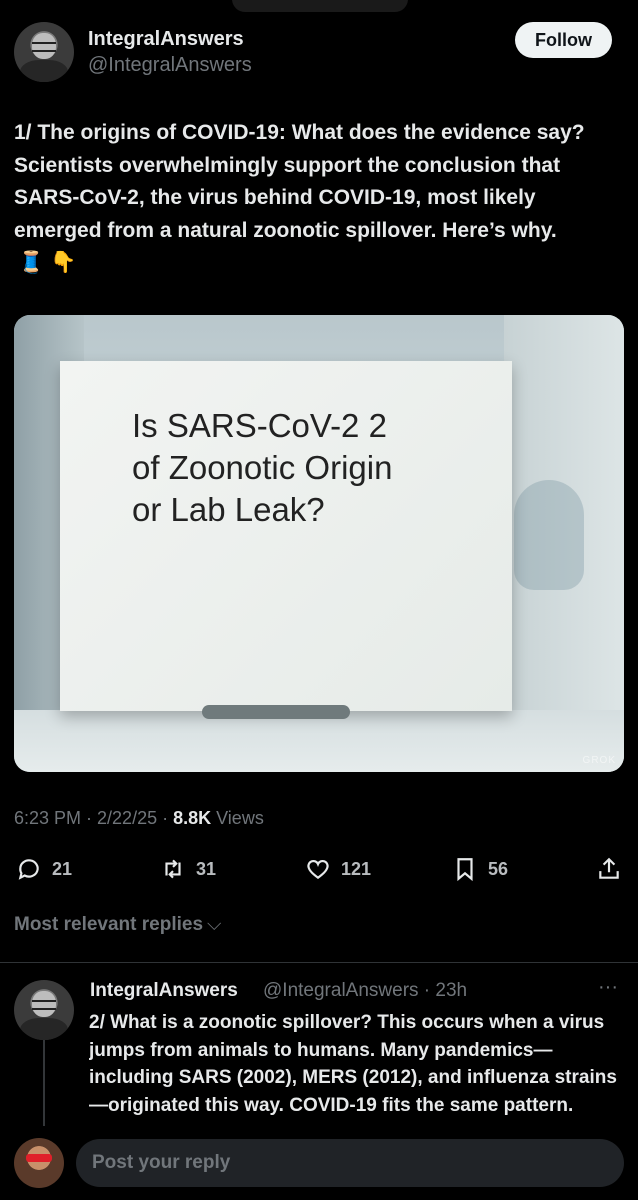  What do you see at coordinates (319, 962) in the screenshot?
I see `section-divider` at bounding box center [319, 962].